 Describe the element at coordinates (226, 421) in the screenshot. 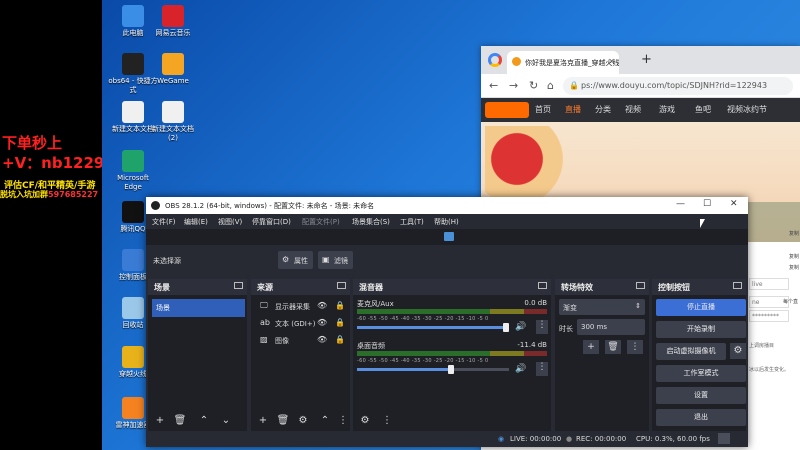

I see `move-down-icon: ⌄` at that location.